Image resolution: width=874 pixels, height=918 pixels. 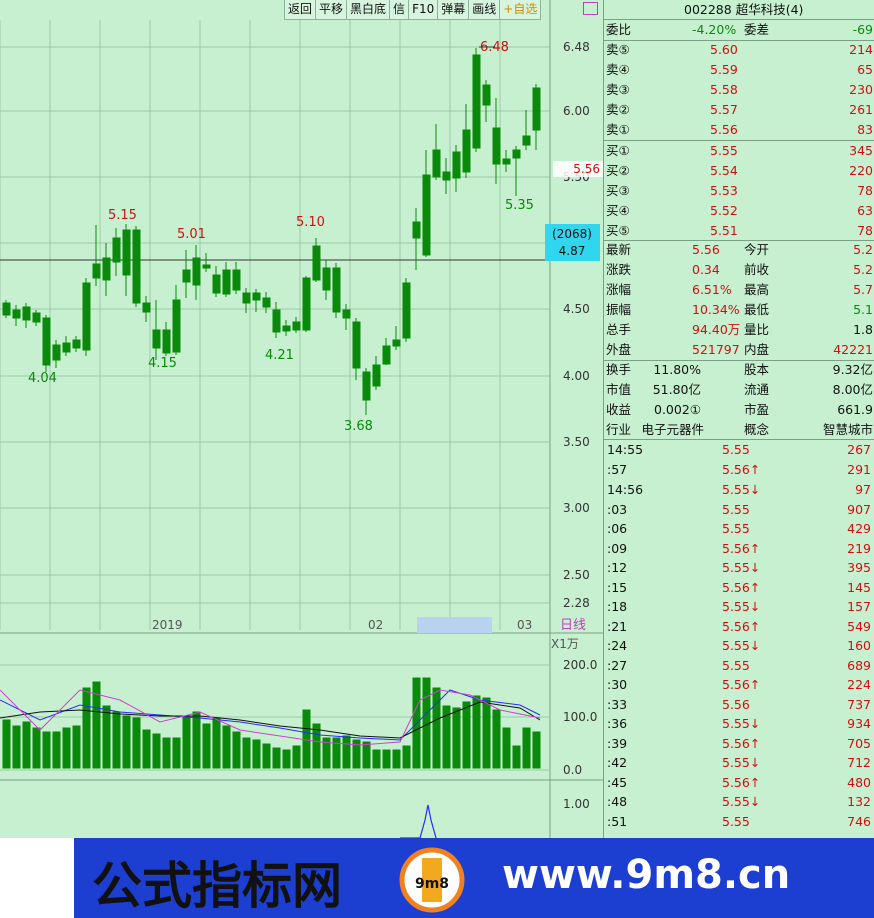 I want to click on fundamental-row: 行业 电子元器件 概念 智慧城市, so click(x=739, y=430).